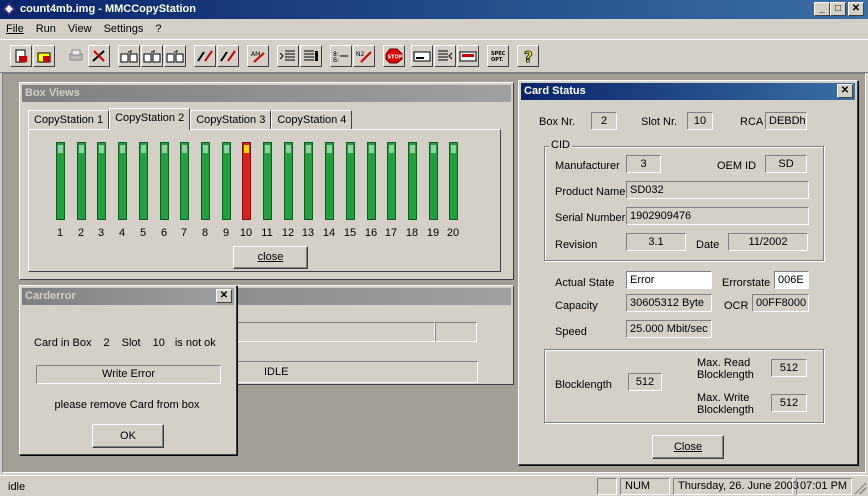 This screenshot has width=868, height=496. Describe the element at coordinates (824, 486) in the screenshot. I see `time-text: 07:01 PM` at that location.